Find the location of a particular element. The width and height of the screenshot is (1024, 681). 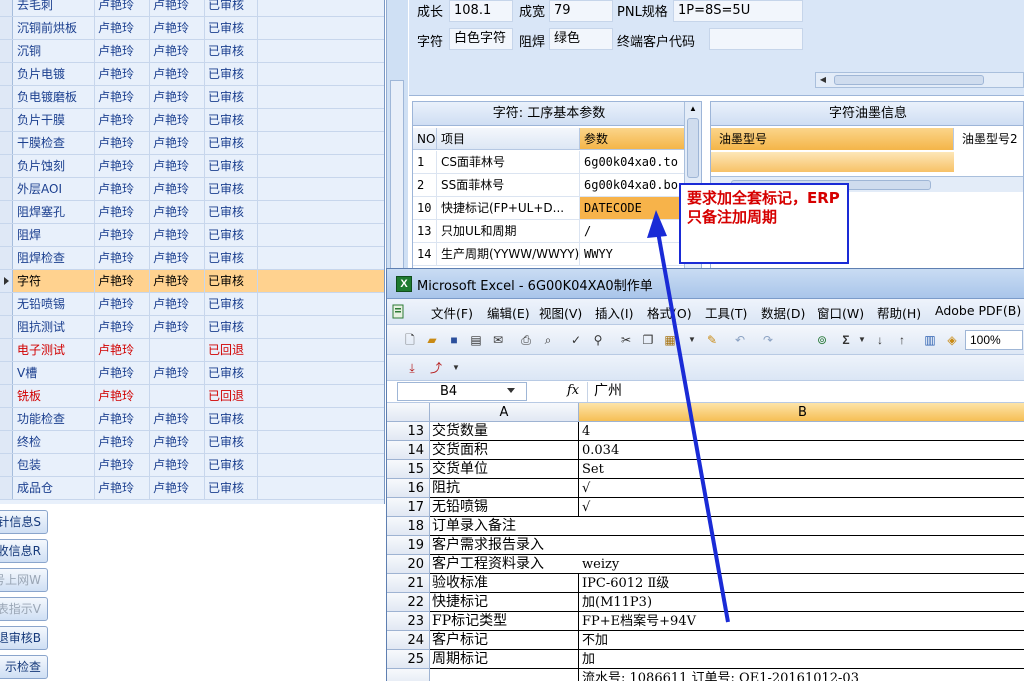

process-row: V槽 卢艳玲 卢艳玲 已审核 is located at coordinates (192, 373).